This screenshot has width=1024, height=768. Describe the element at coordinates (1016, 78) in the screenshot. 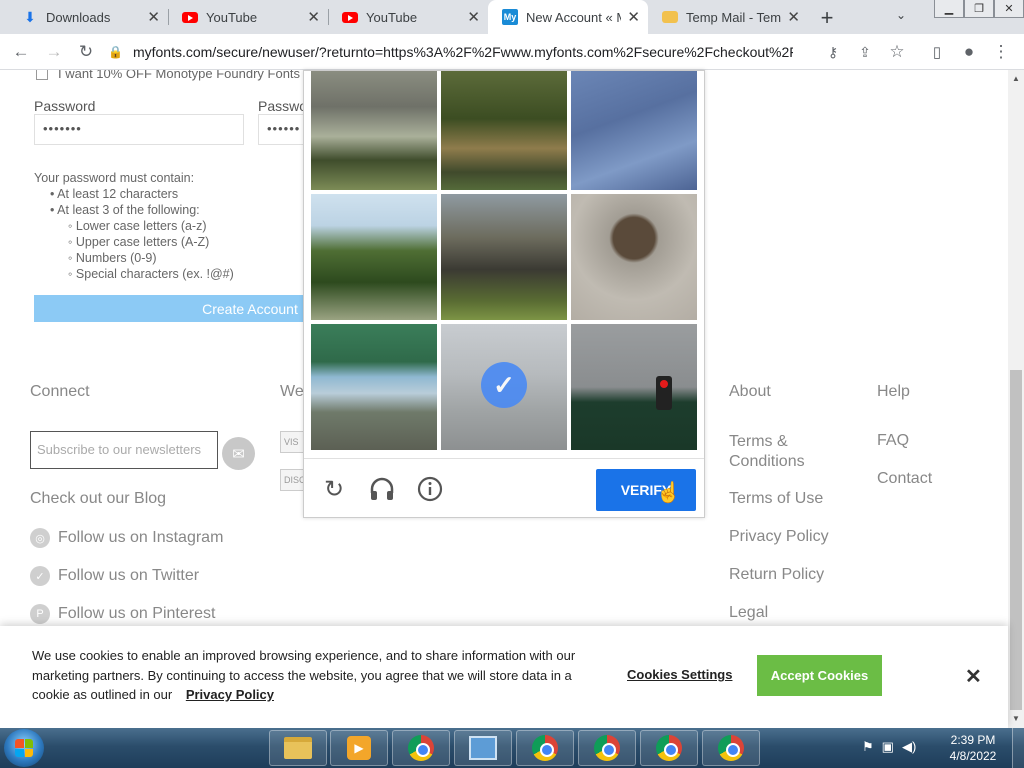

I see `scroll-up-icon: ▲` at that location.